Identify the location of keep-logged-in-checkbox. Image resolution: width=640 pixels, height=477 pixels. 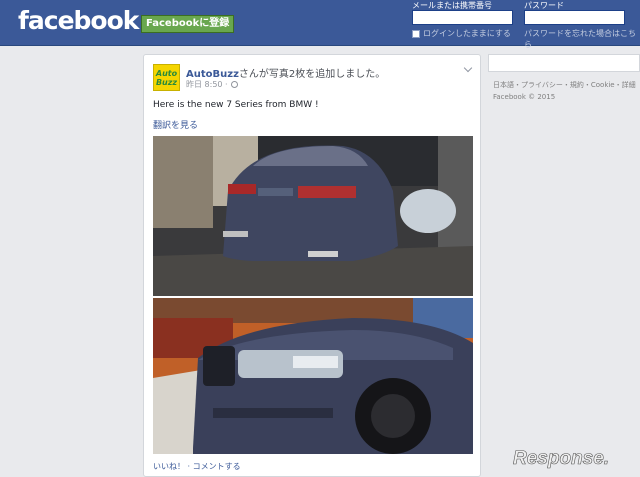
(416, 33).